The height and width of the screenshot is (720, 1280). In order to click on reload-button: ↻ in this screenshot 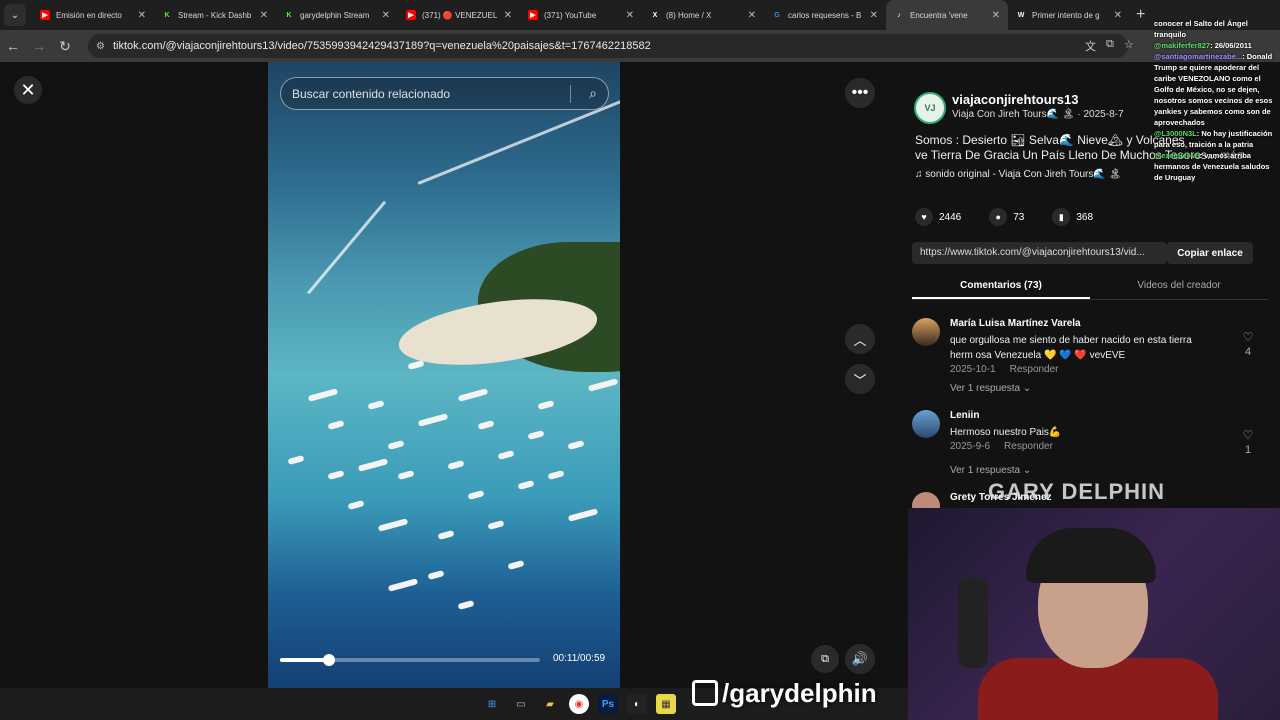, I will do `click(65, 46)`.